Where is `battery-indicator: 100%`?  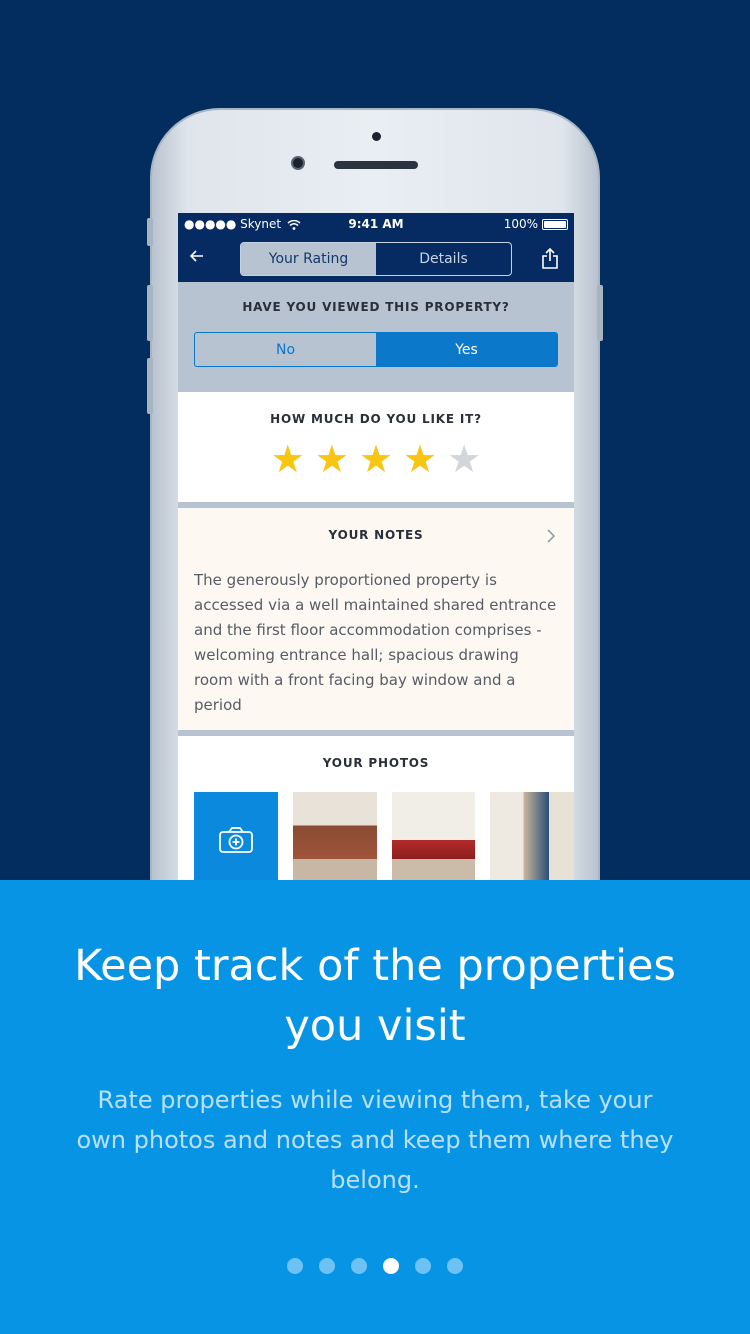 battery-indicator: 100% is located at coordinates (536, 224).